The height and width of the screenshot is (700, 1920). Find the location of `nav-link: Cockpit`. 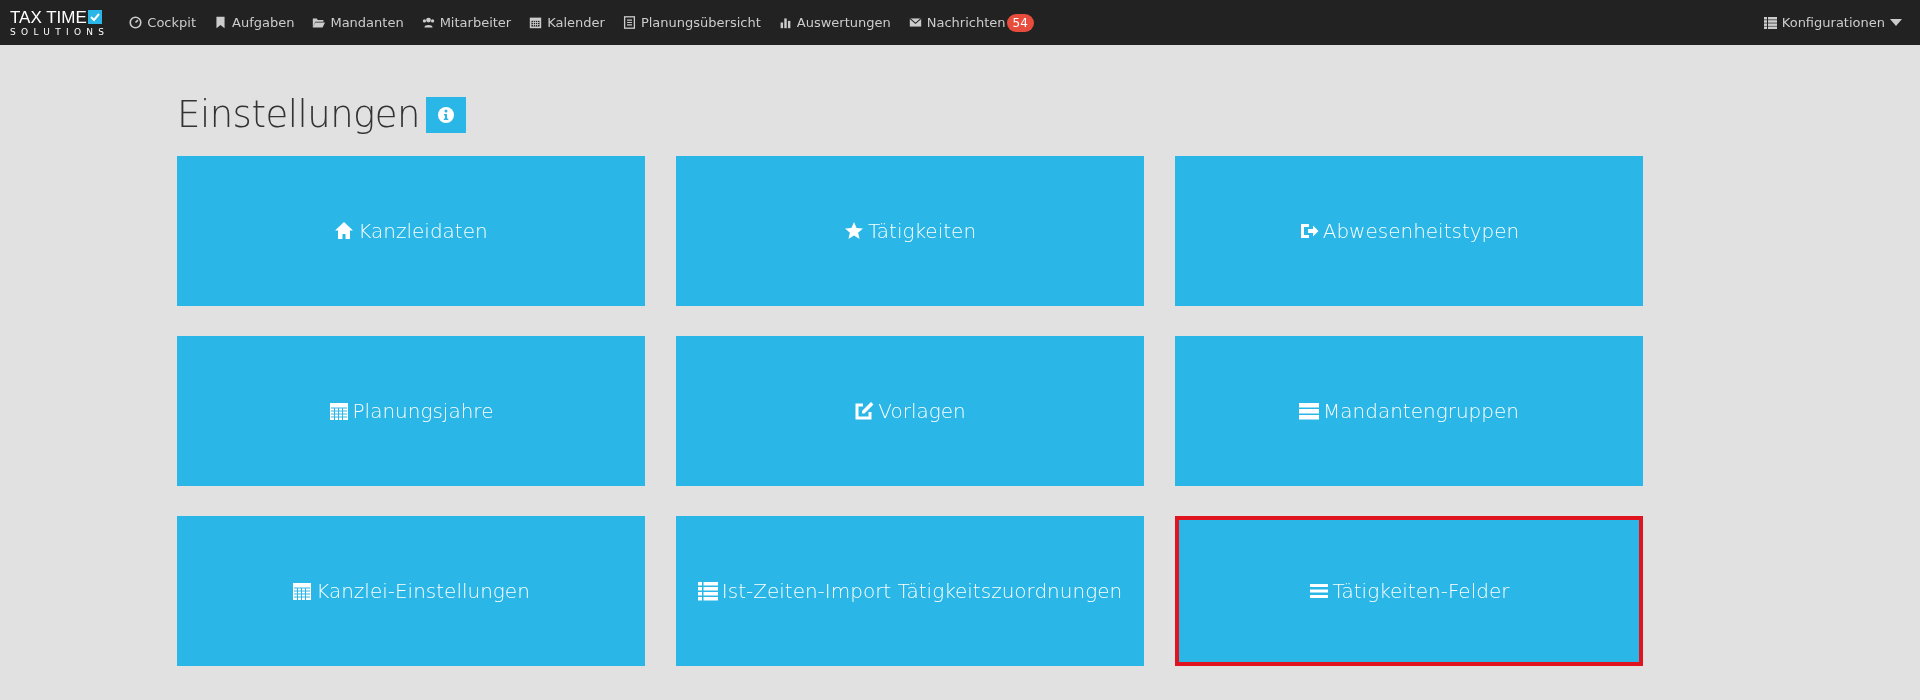

nav-link: Cockpit is located at coordinates (162, 22).